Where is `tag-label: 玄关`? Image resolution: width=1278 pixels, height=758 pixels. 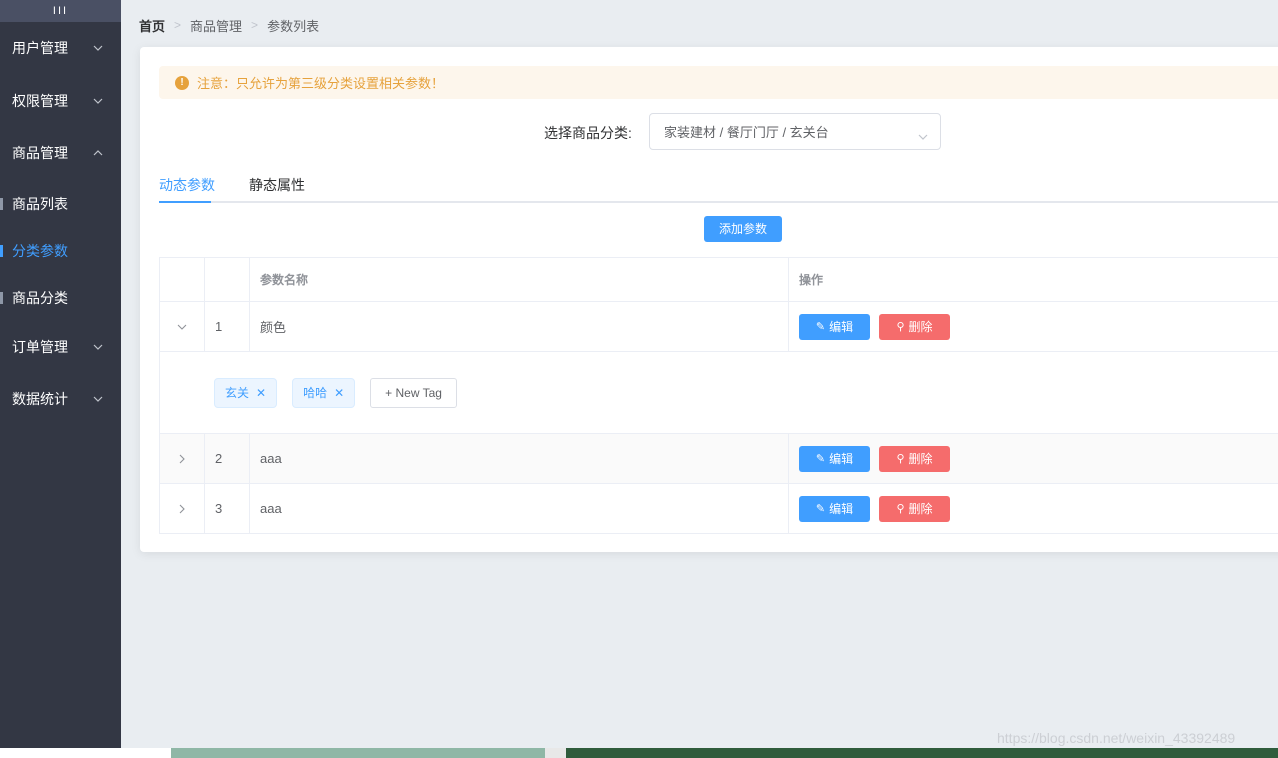 tag-label: 玄关 is located at coordinates (237, 393).